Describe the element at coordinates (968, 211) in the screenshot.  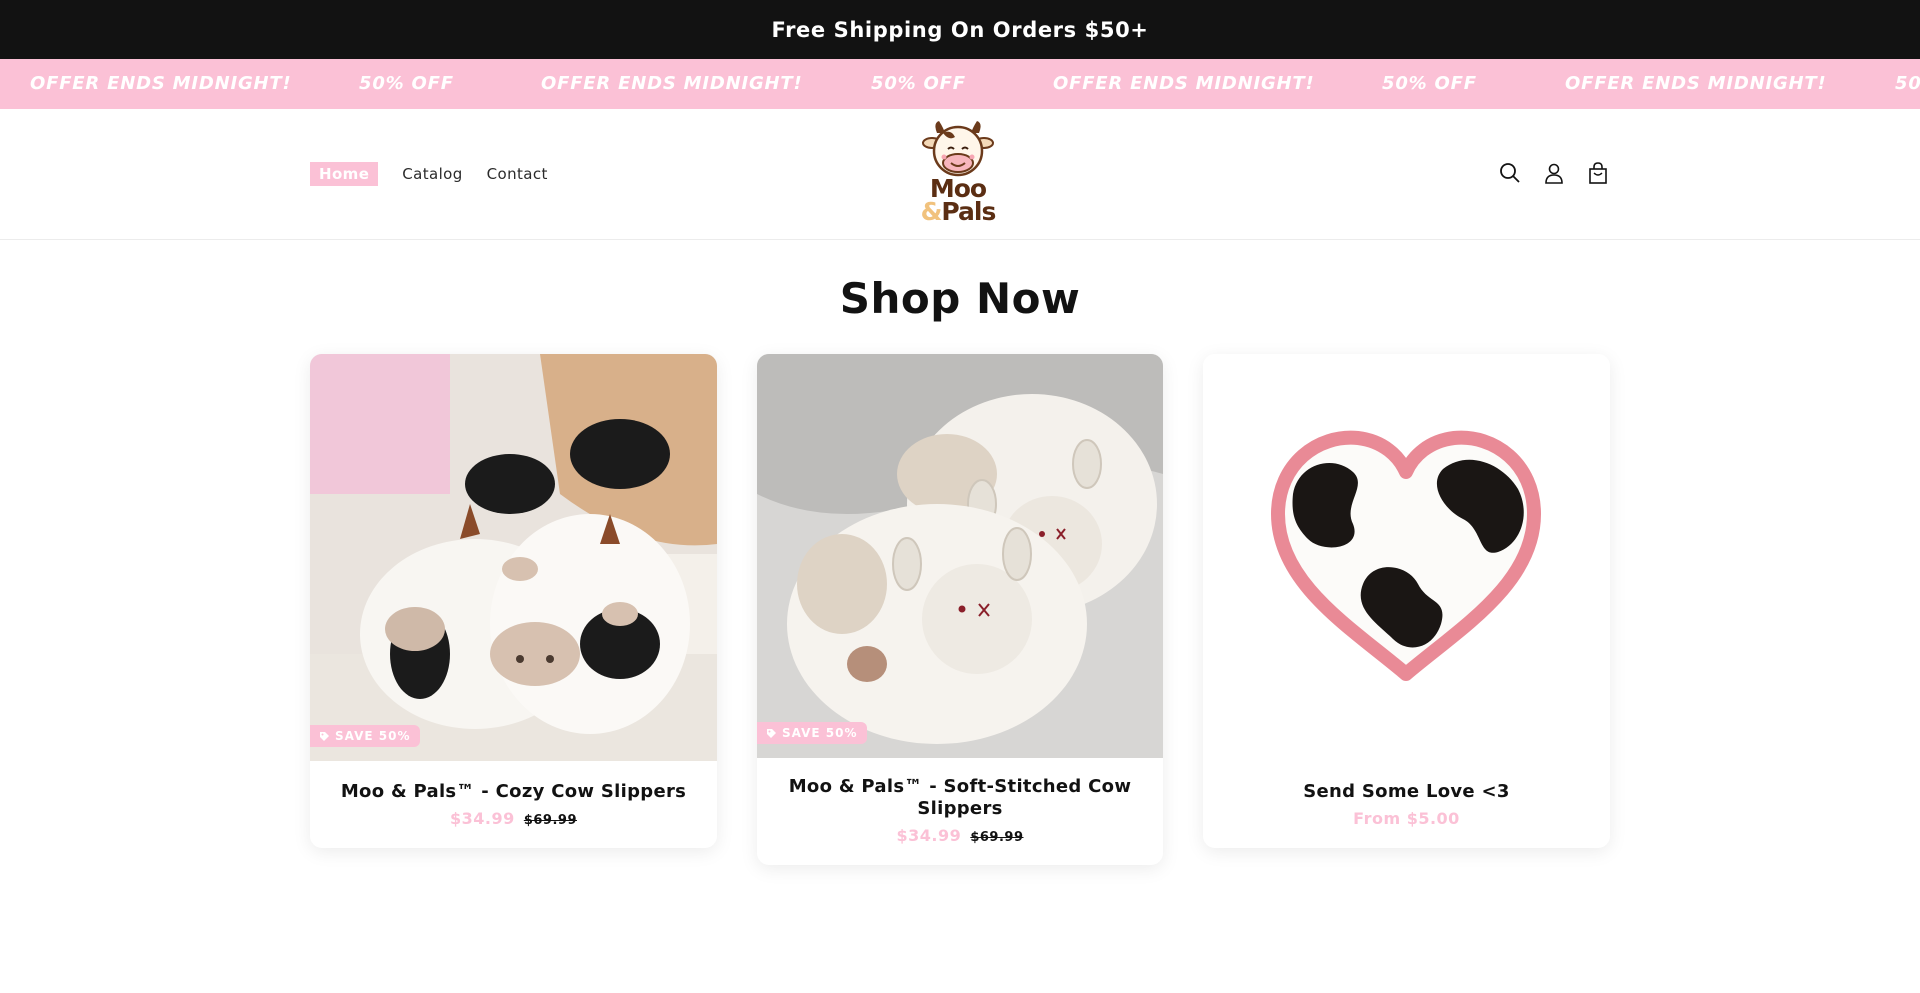
I see `logo-line-2-text: Pals` at that location.